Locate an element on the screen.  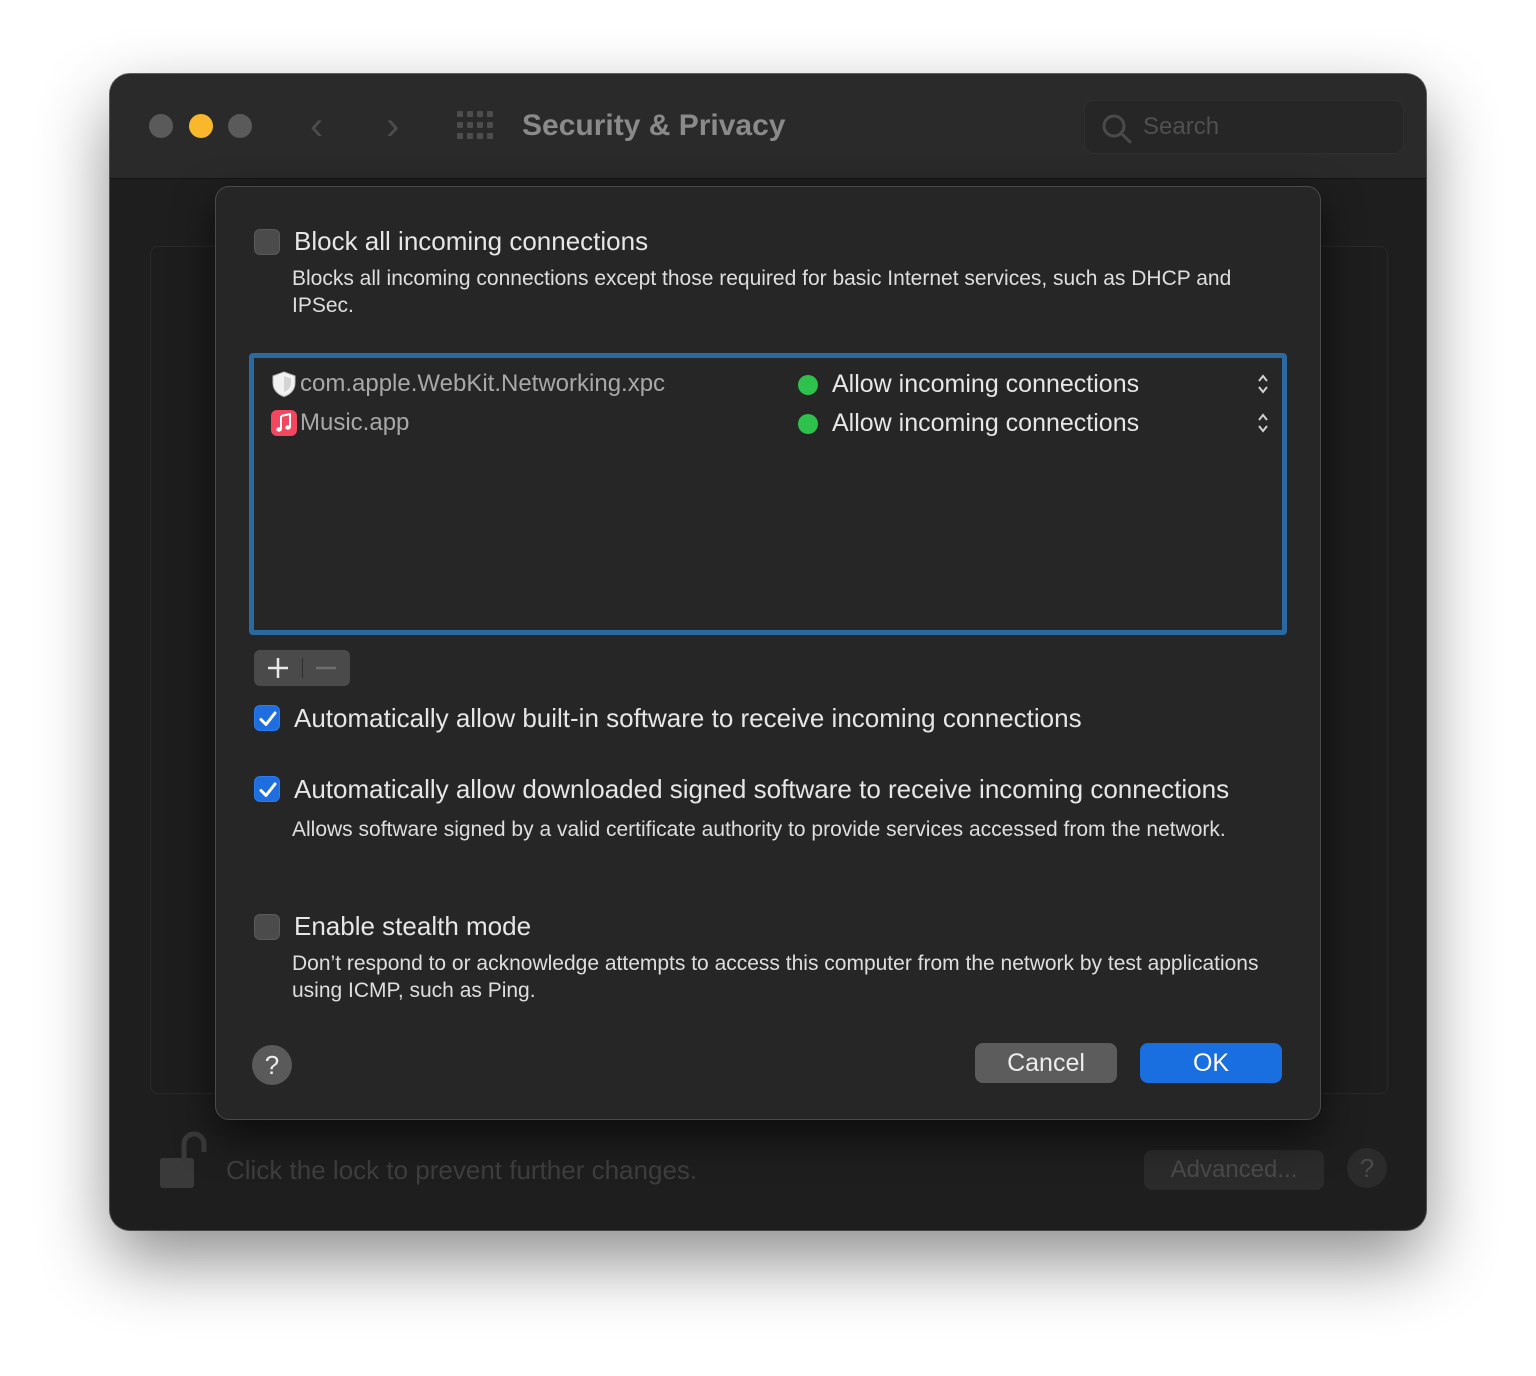
help-button: ? is located at coordinates (272, 1065).